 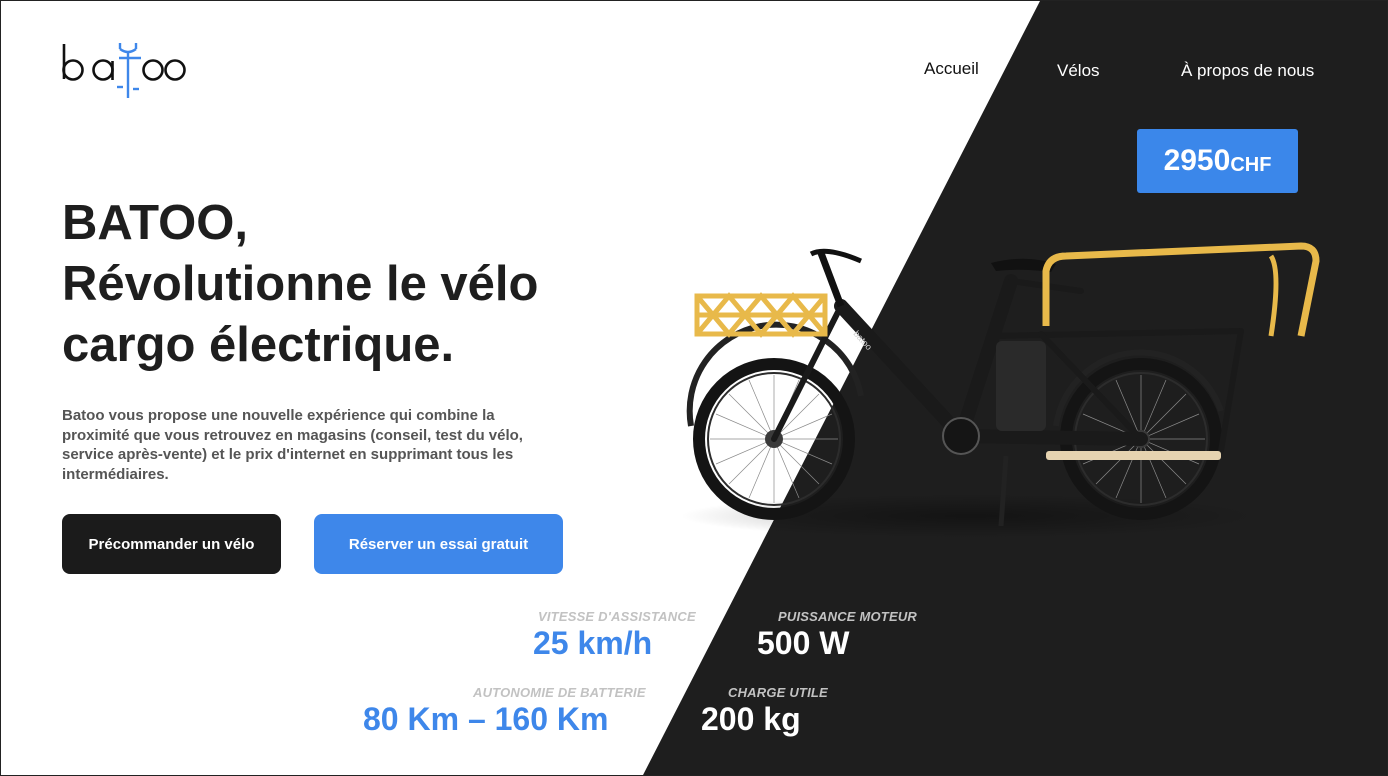 What do you see at coordinates (1078, 71) in the screenshot?
I see `nav-bikes-link: Vélos` at bounding box center [1078, 71].